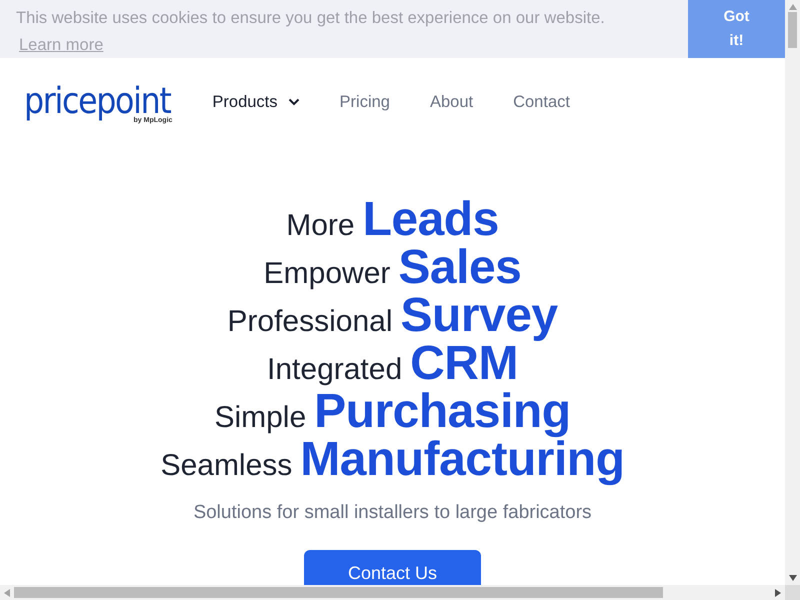  Describe the element at coordinates (256, 102) in the screenshot. I see `nav-link: Products` at that location.